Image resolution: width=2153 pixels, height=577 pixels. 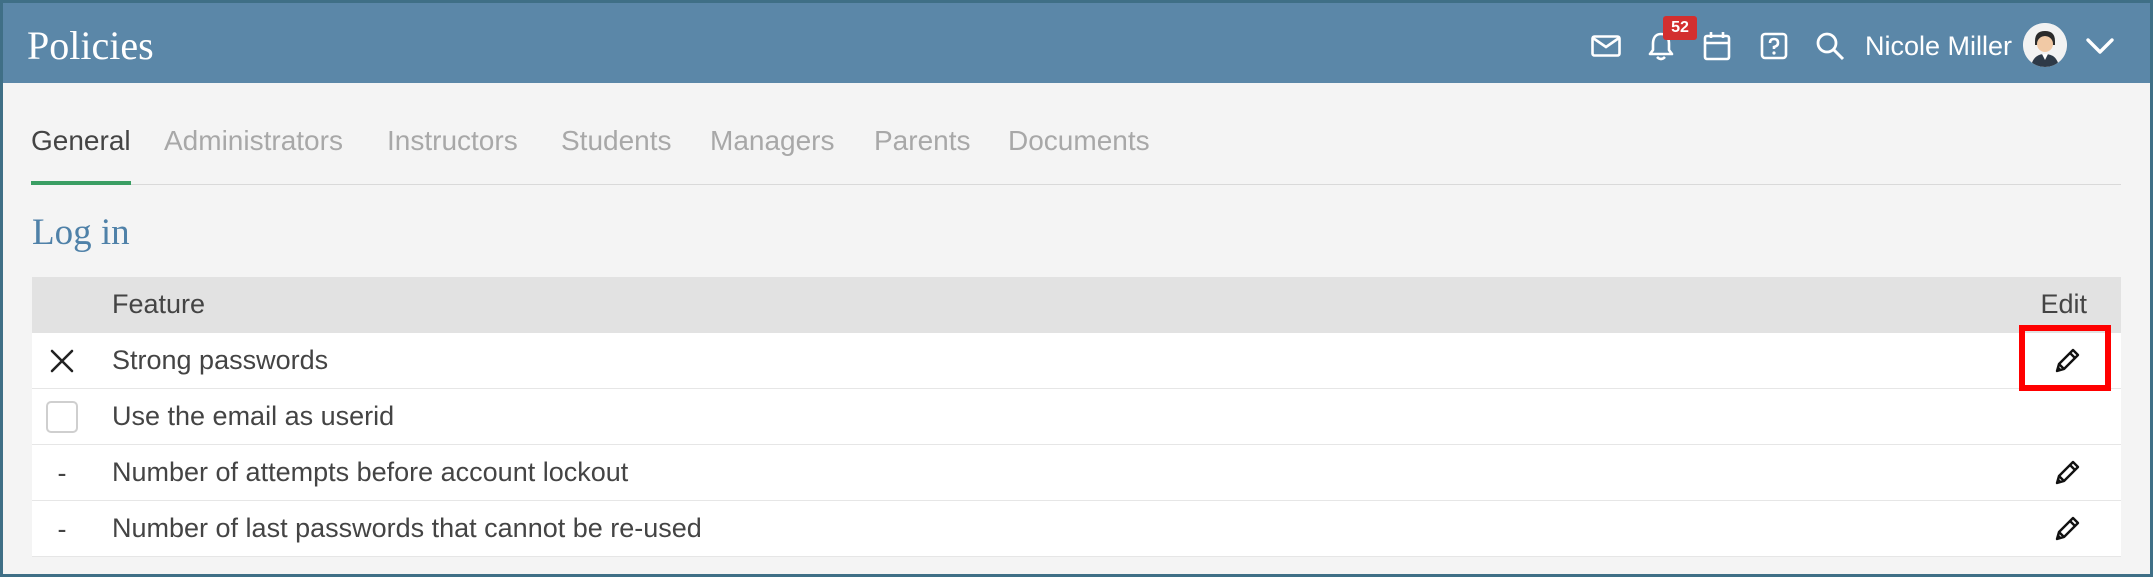 What do you see at coordinates (2100, 46) in the screenshot?
I see `chevron-down-icon` at bounding box center [2100, 46].